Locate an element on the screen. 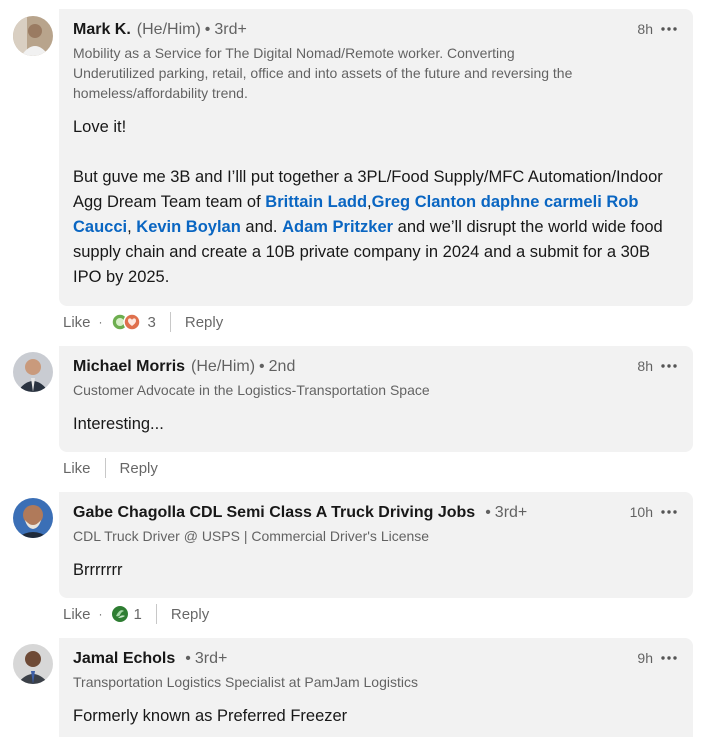 The image size is (708, 737). mention-link: daphne carmeli is located at coordinates (541, 202).